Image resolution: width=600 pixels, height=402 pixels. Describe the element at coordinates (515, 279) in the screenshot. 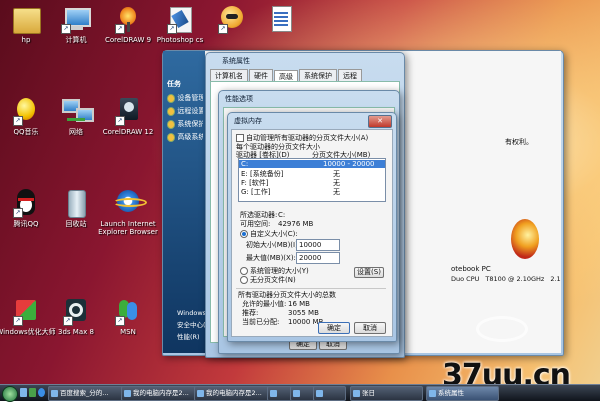

I see `cpu-model: T8100 @ 2.10GHz` at that location.